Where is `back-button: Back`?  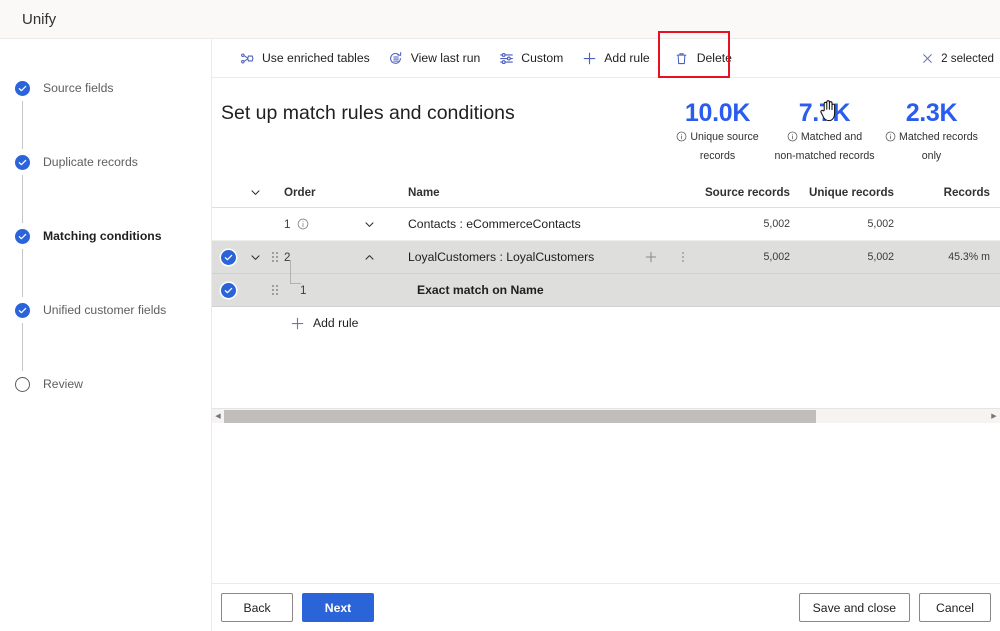 back-button: Back is located at coordinates (257, 607).